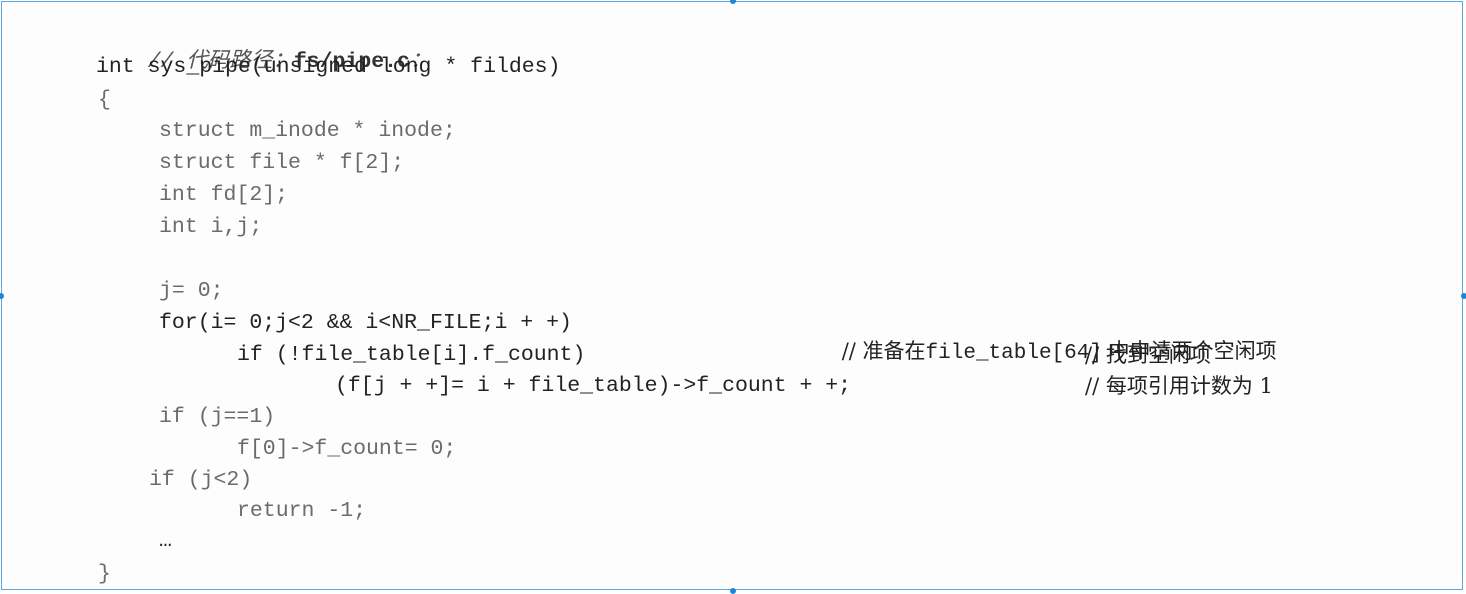 The width and height of the screenshot is (1466, 594). Describe the element at coordinates (282, 163) in the screenshot. I see `decl-file: struct file * f[2];` at that location.